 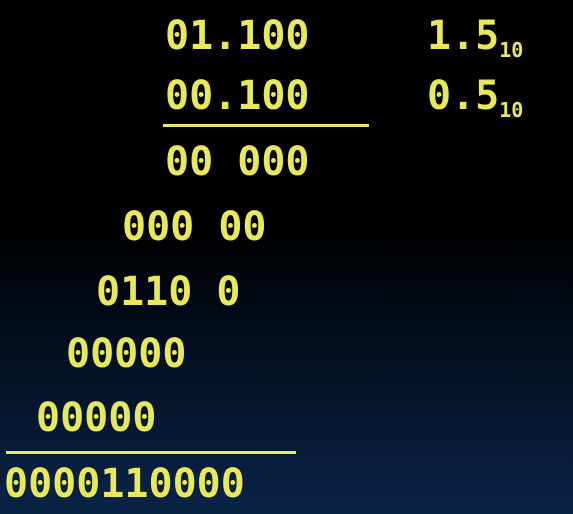 What do you see at coordinates (463, 36) in the screenshot?
I see `multiplicand-decimal-value: 1.5` at bounding box center [463, 36].